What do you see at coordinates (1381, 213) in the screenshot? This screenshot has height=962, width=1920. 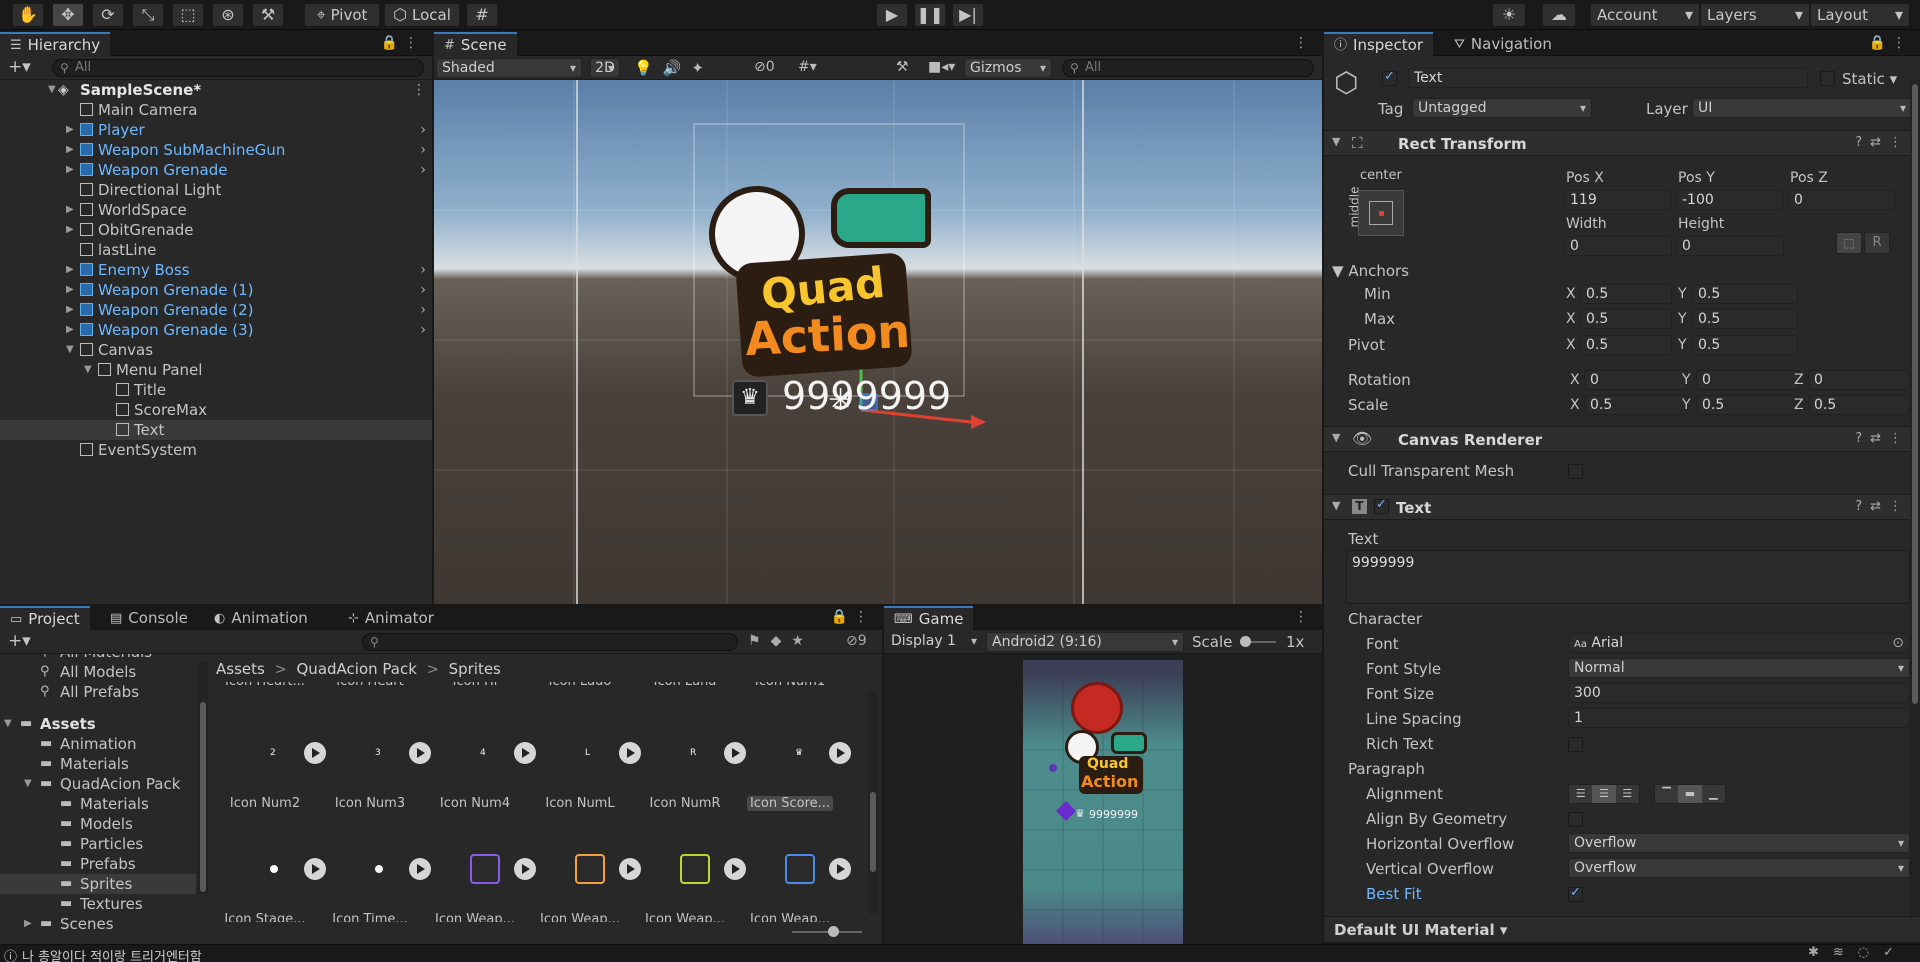 I see `anchor-presets-button` at bounding box center [1381, 213].